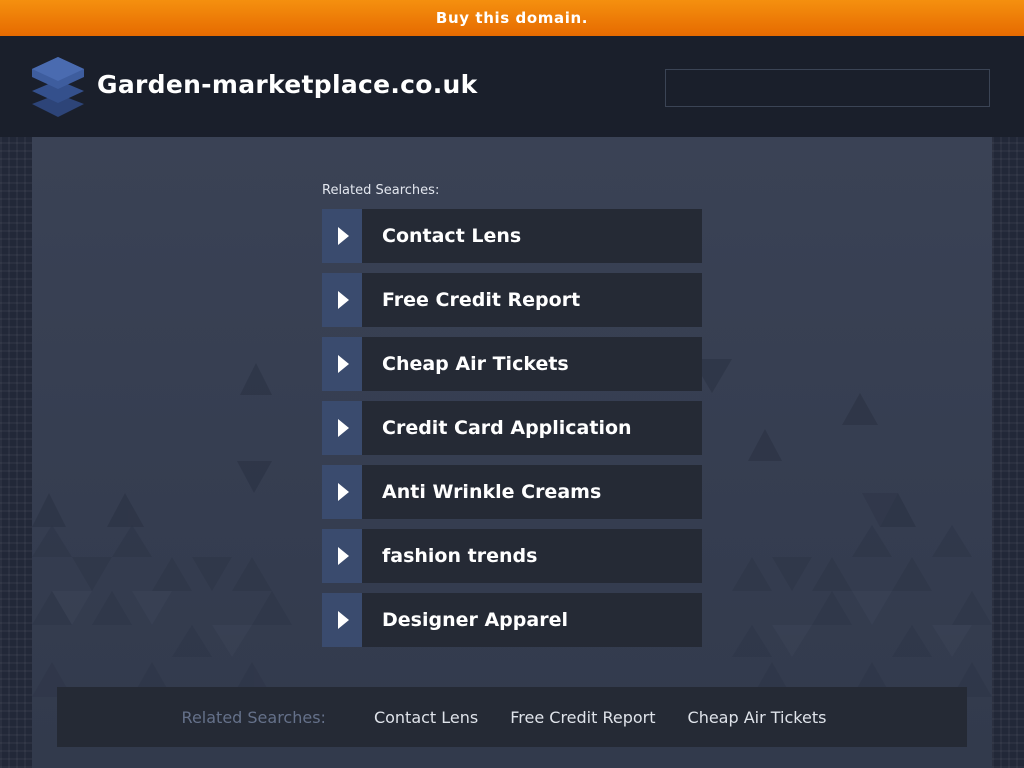 This screenshot has width=1024, height=768. I want to click on left-pattern-strip, so click(16, 452).